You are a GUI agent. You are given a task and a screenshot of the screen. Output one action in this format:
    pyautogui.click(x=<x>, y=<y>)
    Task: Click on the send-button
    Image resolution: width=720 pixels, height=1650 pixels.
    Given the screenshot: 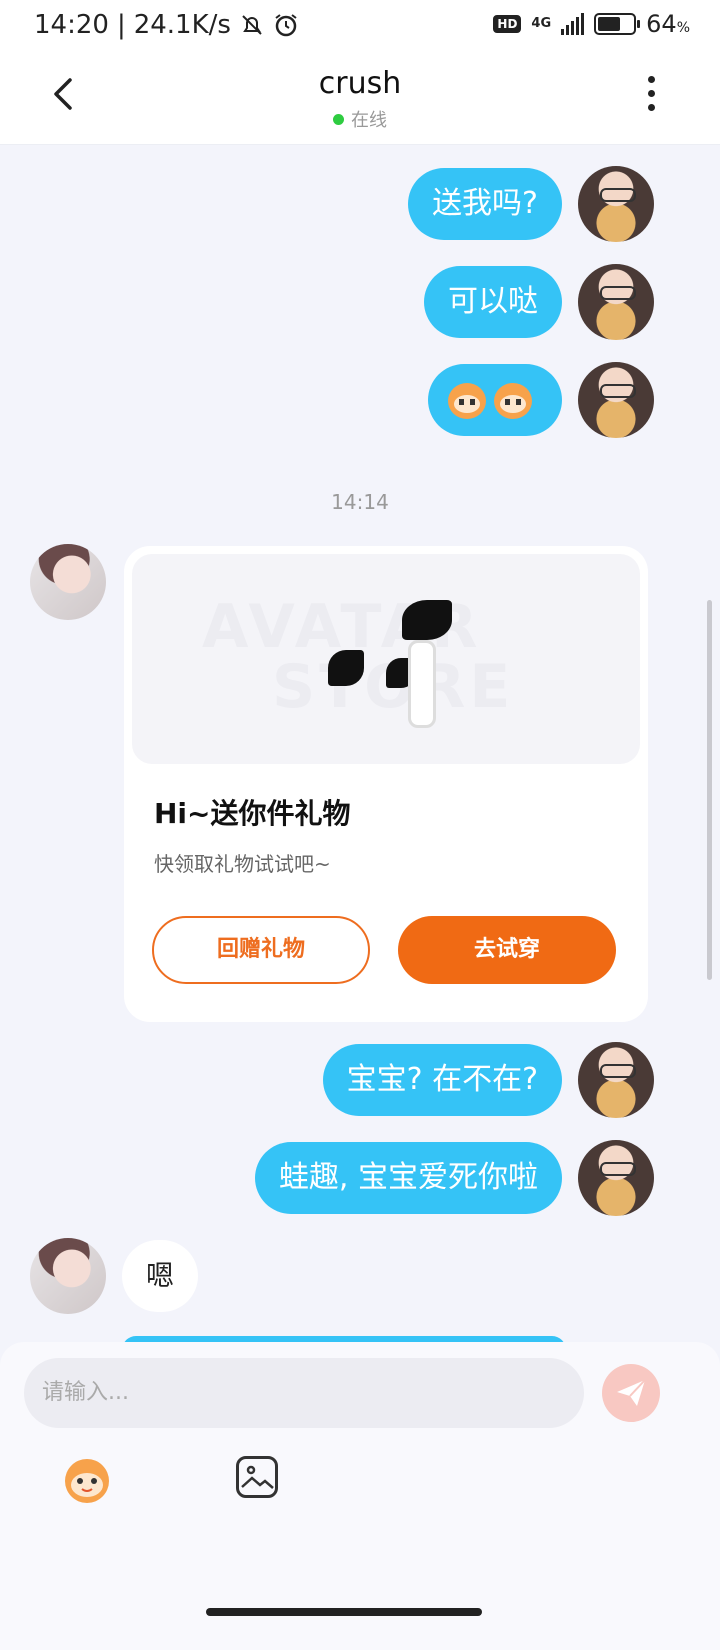 What is the action you would take?
    pyautogui.click(x=631, y=1393)
    